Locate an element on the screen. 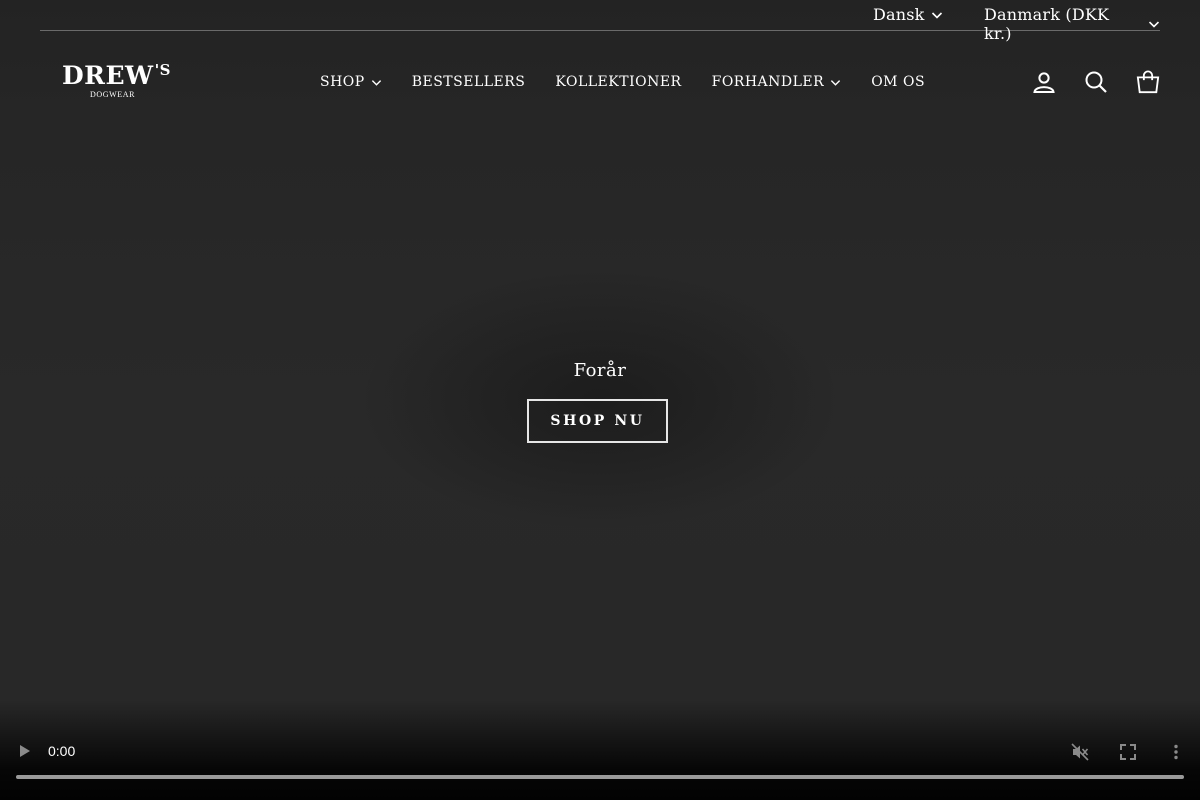 This screenshot has height=800, width=1200. video-controls: 0:00 is located at coordinates (600, 750).